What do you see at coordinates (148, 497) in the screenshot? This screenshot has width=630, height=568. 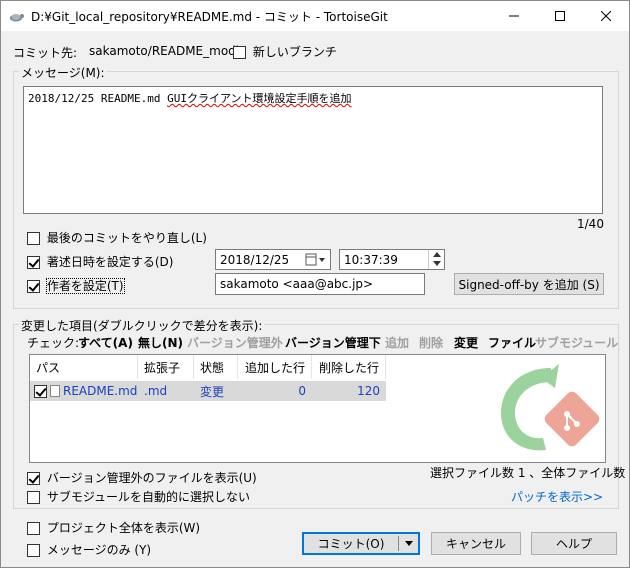 I see `no-auto-select-submodules-label: サブモジュールを自動的に選択しない` at bounding box center [148, 497].